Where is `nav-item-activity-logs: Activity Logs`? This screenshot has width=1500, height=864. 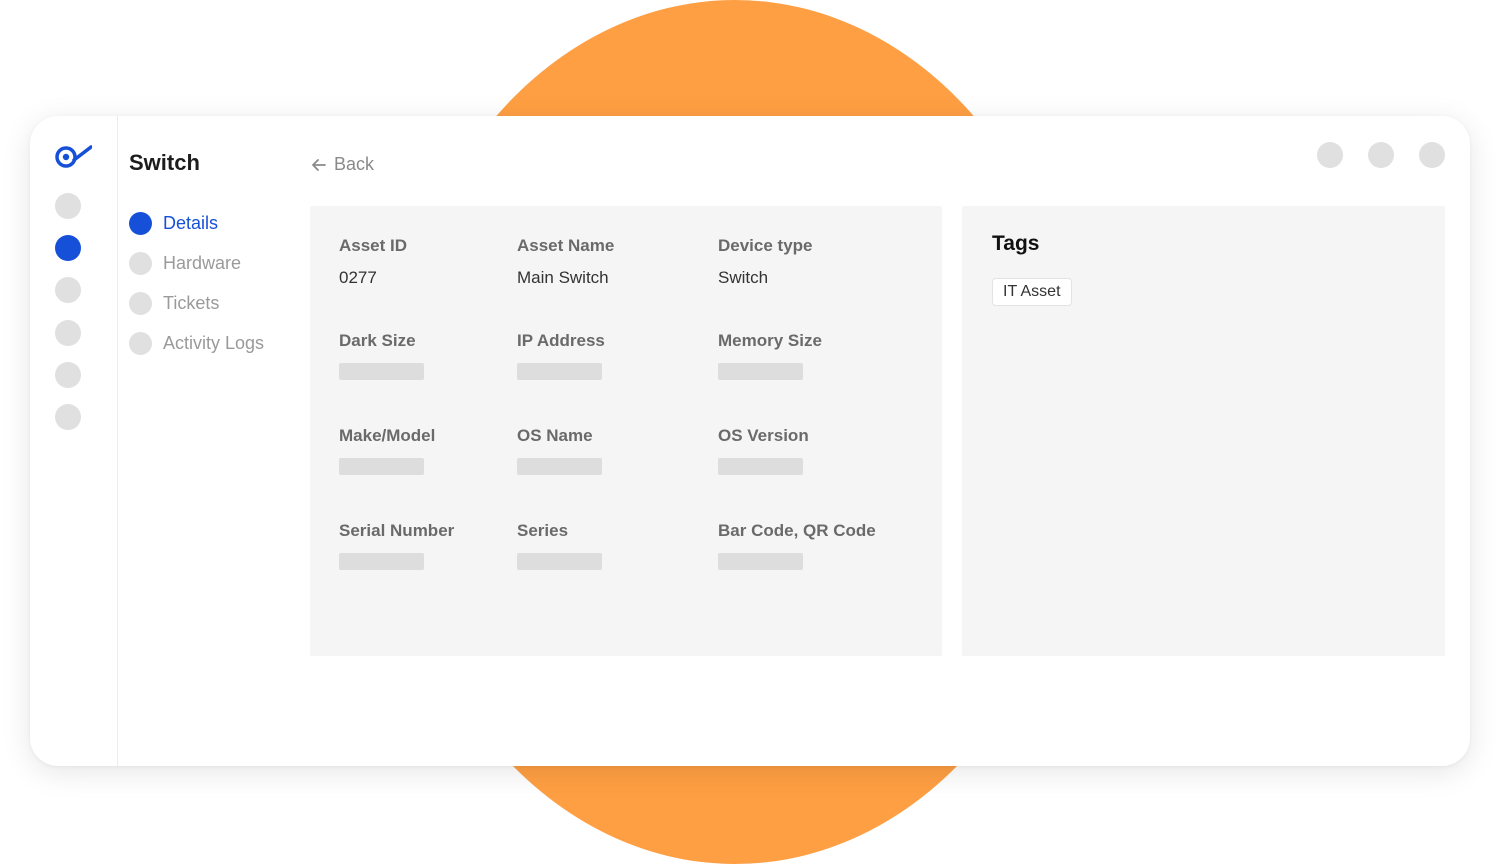 nav-item-activity-logs: Activity Logs is located at coordinates (196, 343).